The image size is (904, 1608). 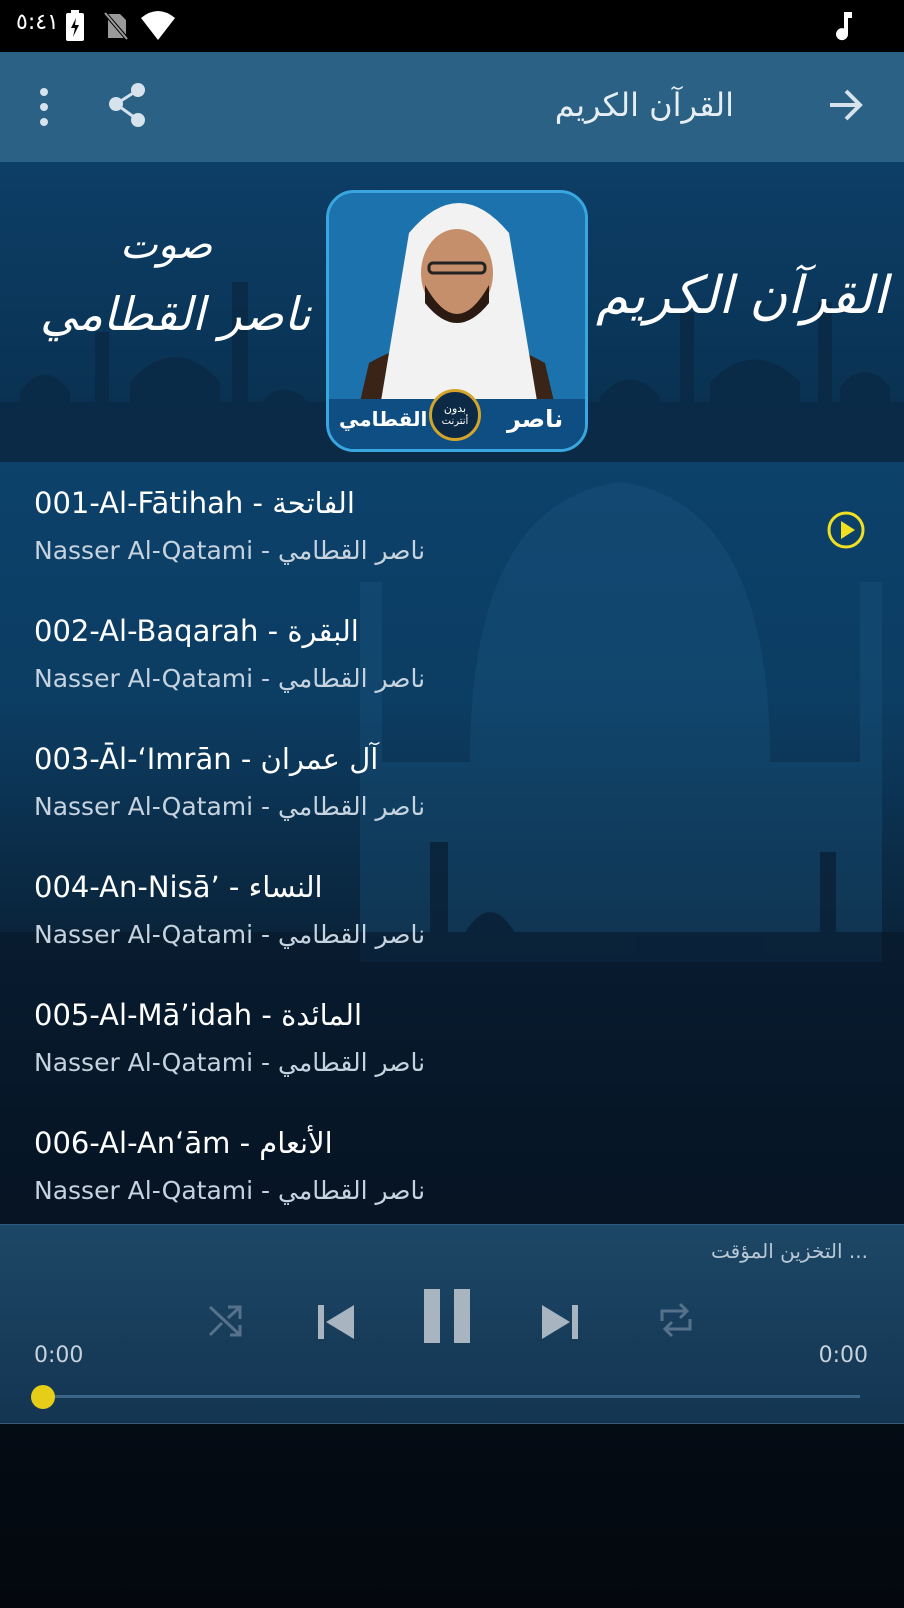 What do you see at coordinates (198, 1015) in the screenshot?
I see `track-title: 005-Al-Mā’idah - المائدة` at bounding box center [198, 1015].